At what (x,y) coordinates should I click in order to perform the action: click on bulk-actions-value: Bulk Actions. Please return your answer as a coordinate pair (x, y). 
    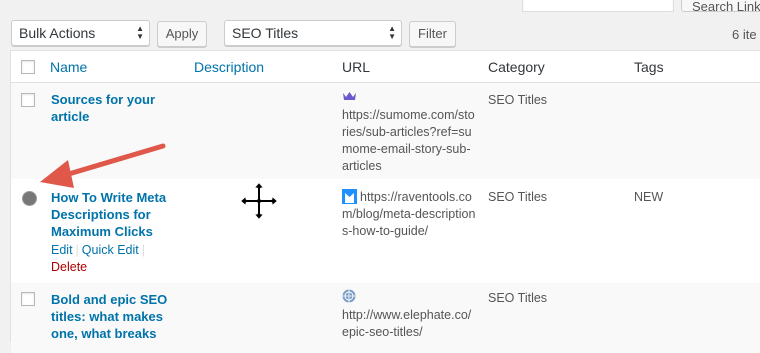
    Looking at the image, I should click on (57, 33).